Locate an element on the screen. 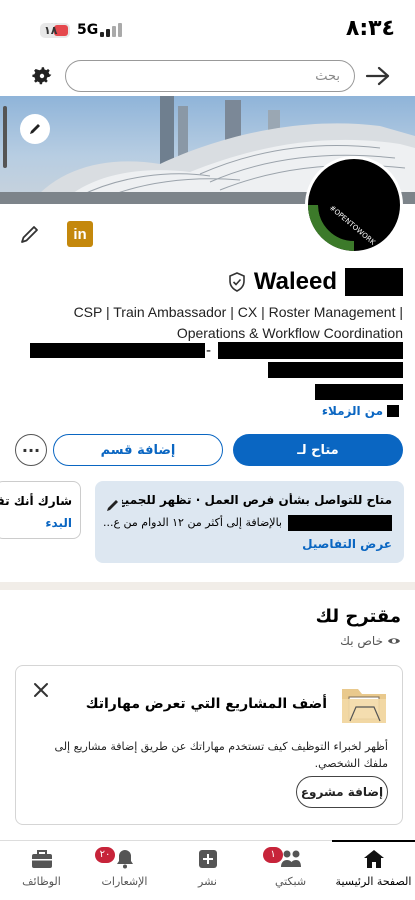  my-network-badge: ١ is located at coordinates (273, 855).